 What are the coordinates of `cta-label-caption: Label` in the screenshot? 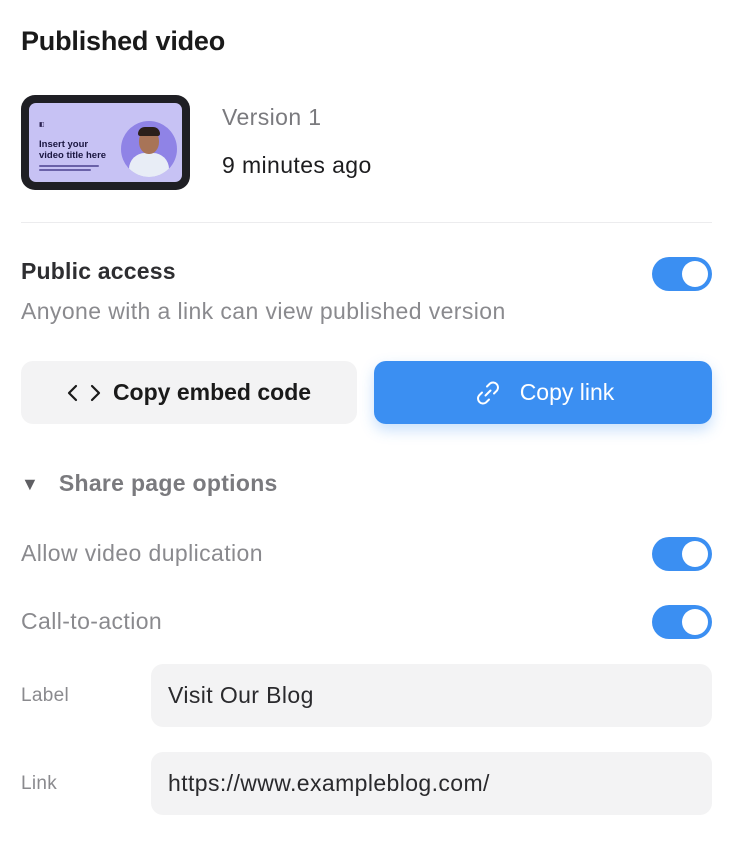 It's located at (45, 695).